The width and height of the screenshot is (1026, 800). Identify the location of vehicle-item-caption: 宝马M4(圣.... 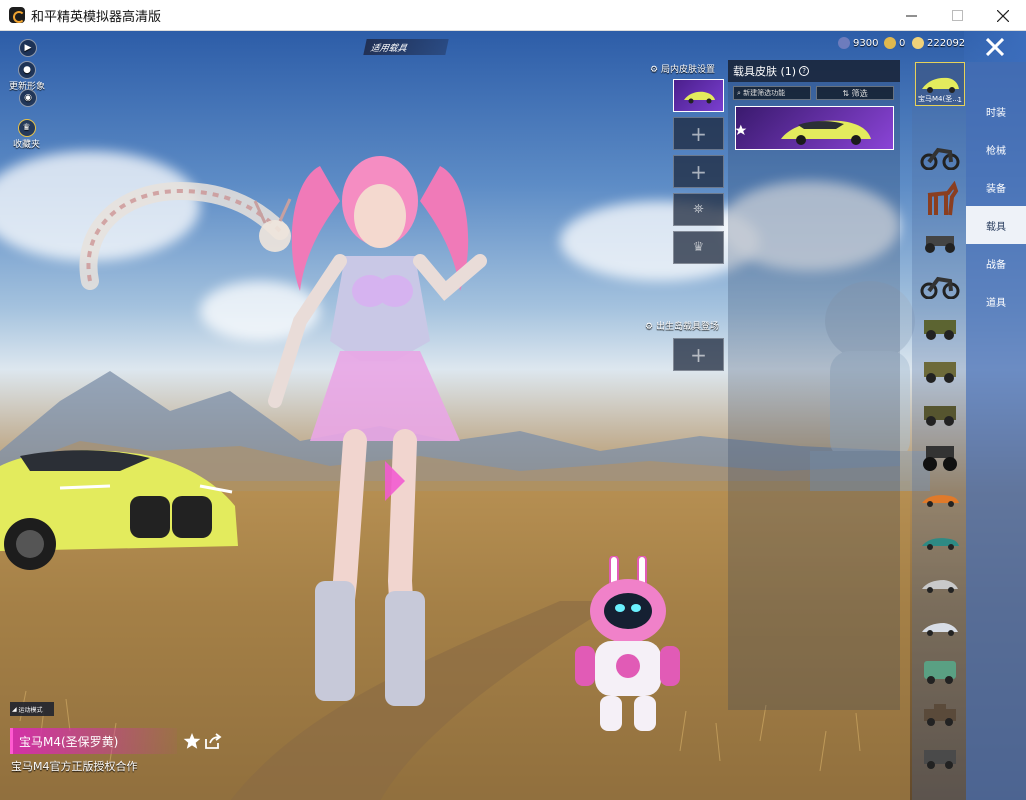
(938, 99).